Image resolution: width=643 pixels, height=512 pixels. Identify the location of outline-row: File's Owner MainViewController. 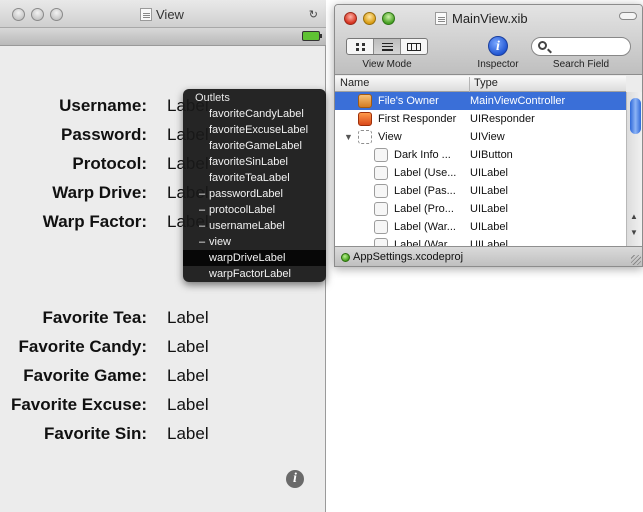
(480, 101).